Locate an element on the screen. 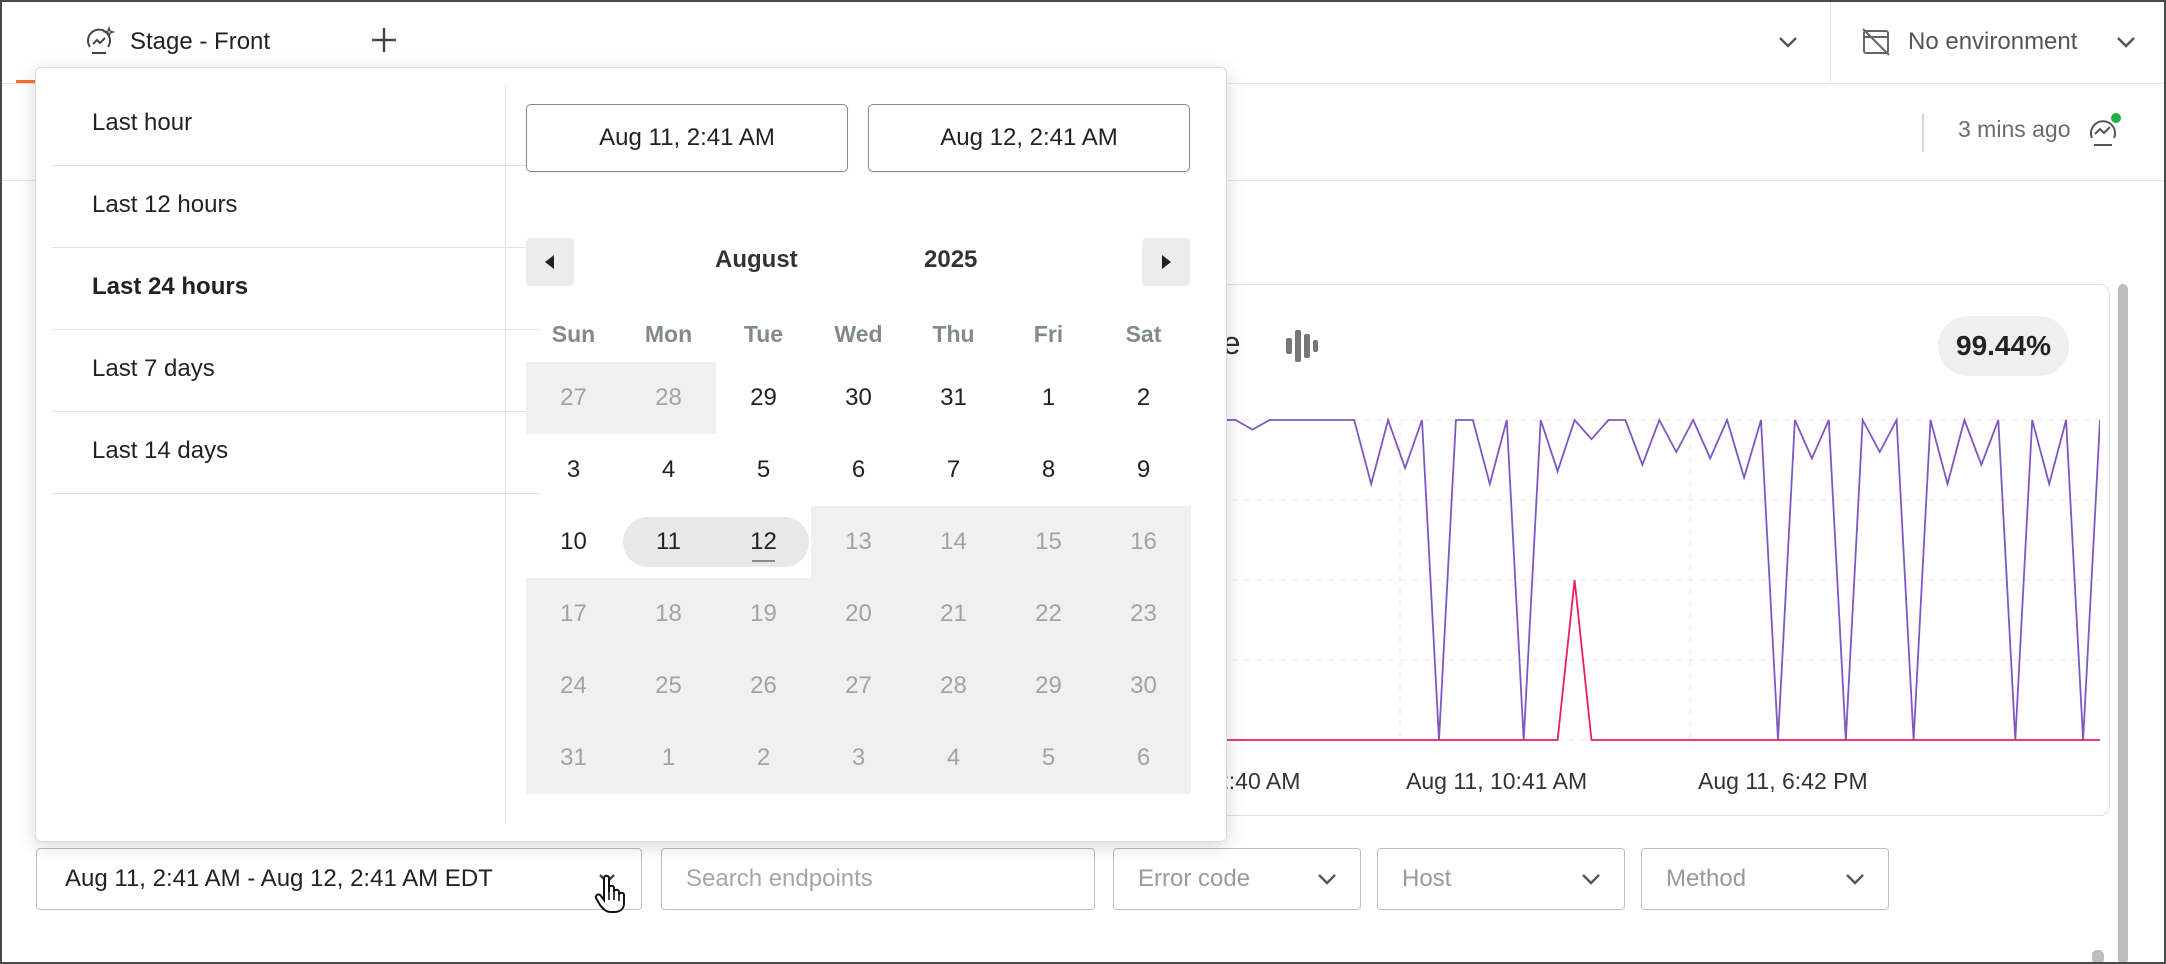  last-updated-label: 3 mins ago is located at coordinates (2014, 129).